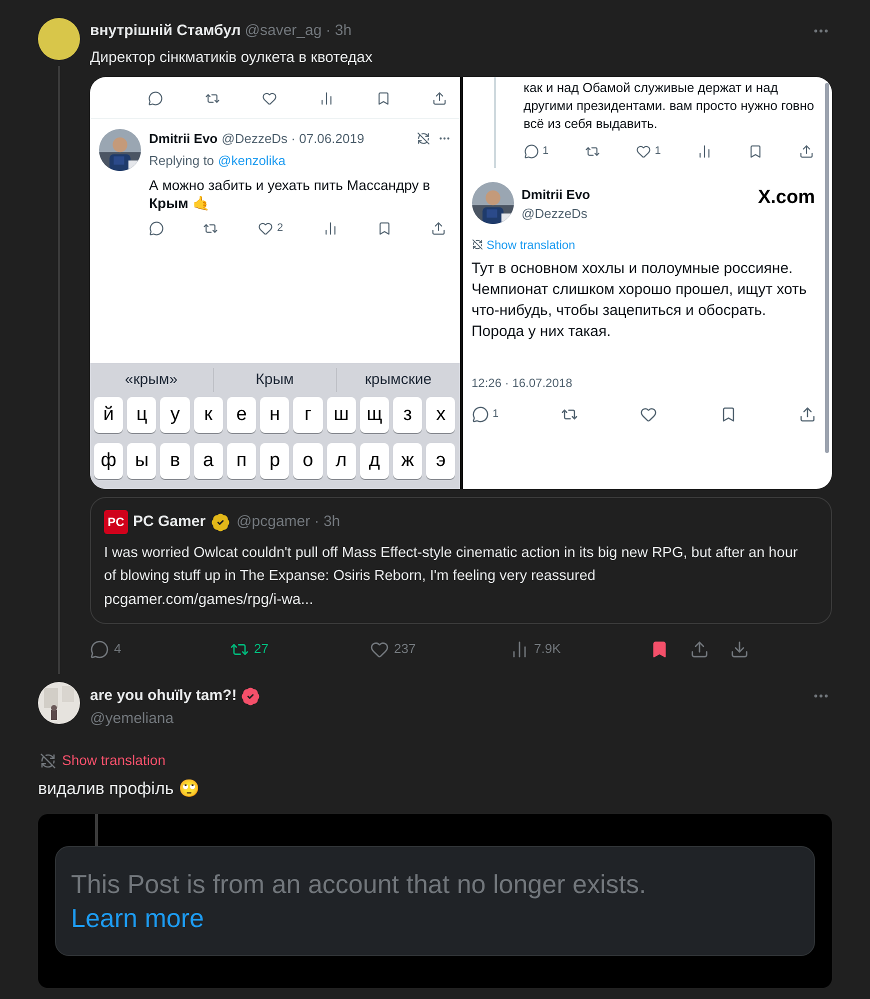  I want to click on keyboard-key: х, so click(441, 415).